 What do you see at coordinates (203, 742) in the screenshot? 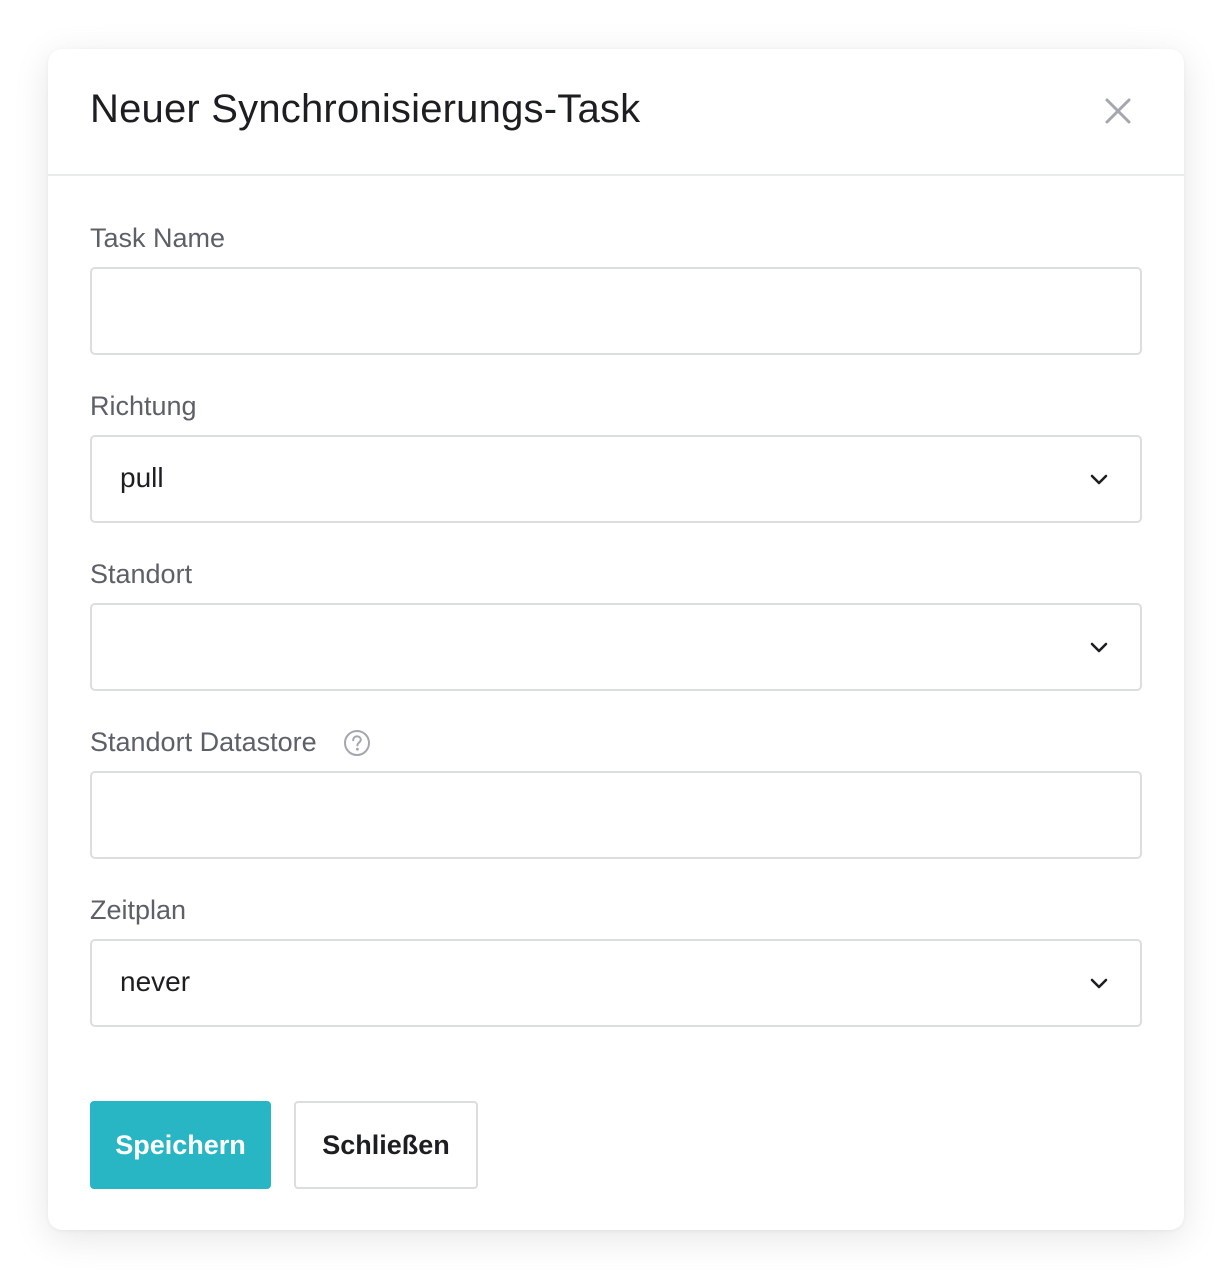
I see `standort-datastore-label: Standort Datastore` at bounding box center [203, 742].